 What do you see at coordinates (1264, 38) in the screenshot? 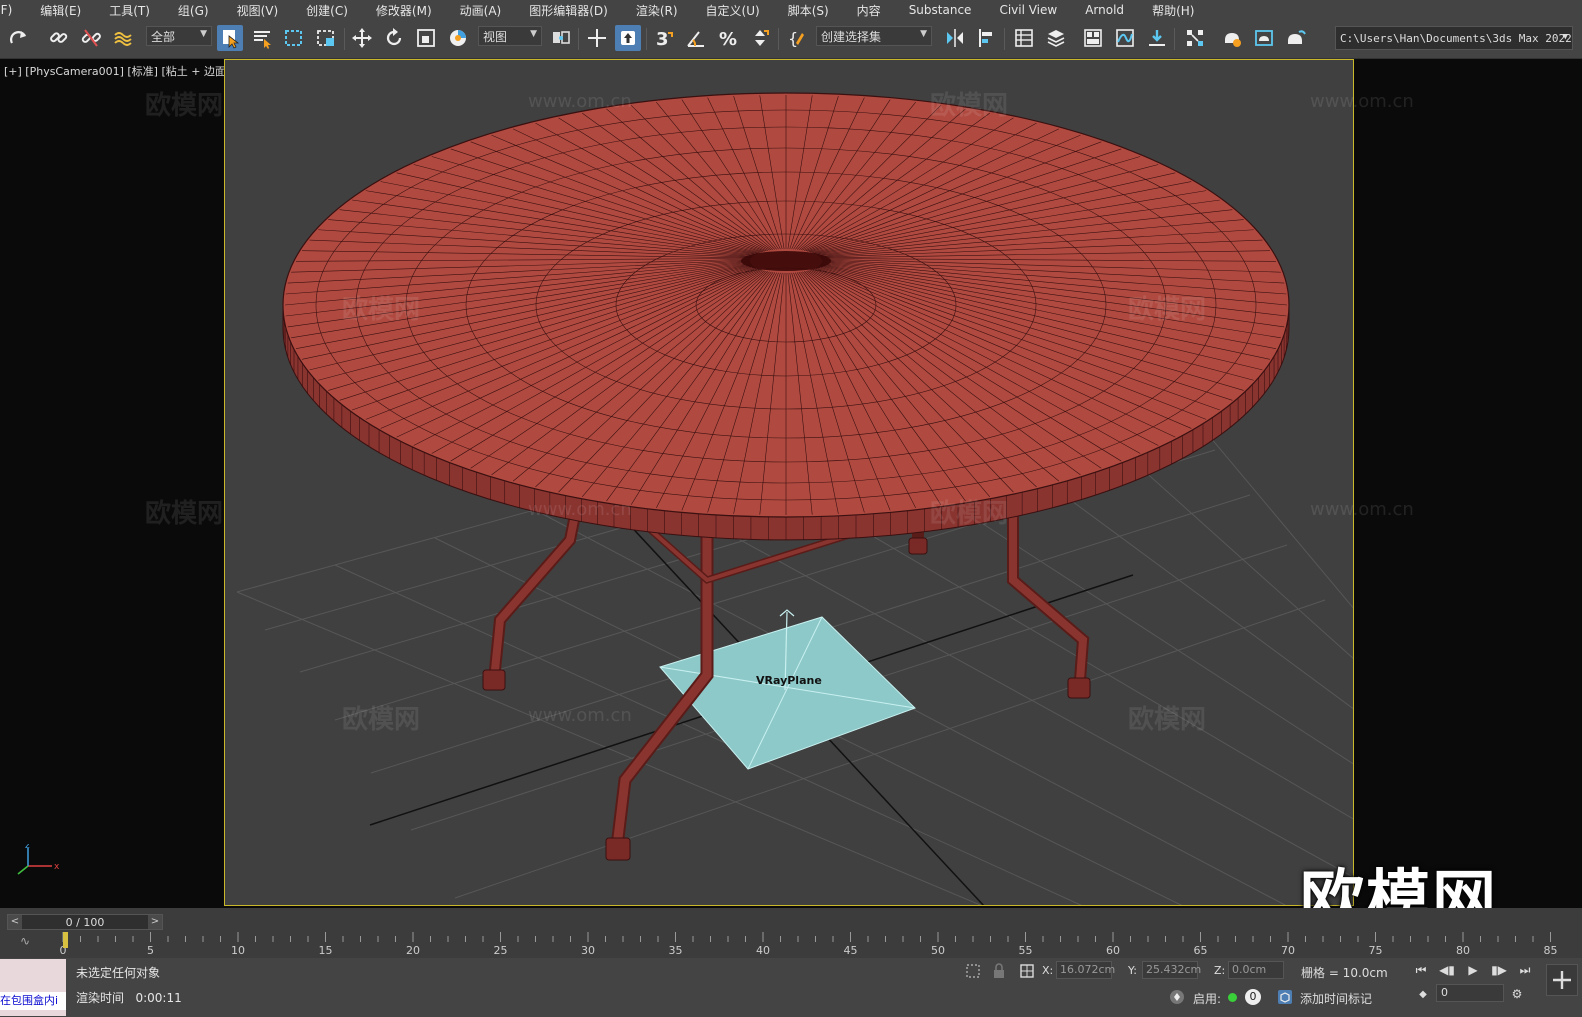
I see `rendered-frame-window-icon` at bounding box center [1264, 38].